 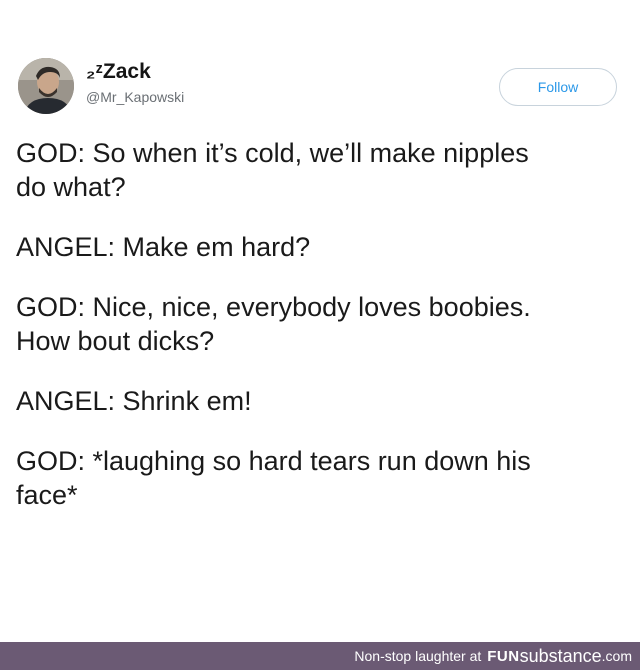 I want to click on author-block: ₂ᶻZack @Mr_Kapowski, so click(x=135, y=83).